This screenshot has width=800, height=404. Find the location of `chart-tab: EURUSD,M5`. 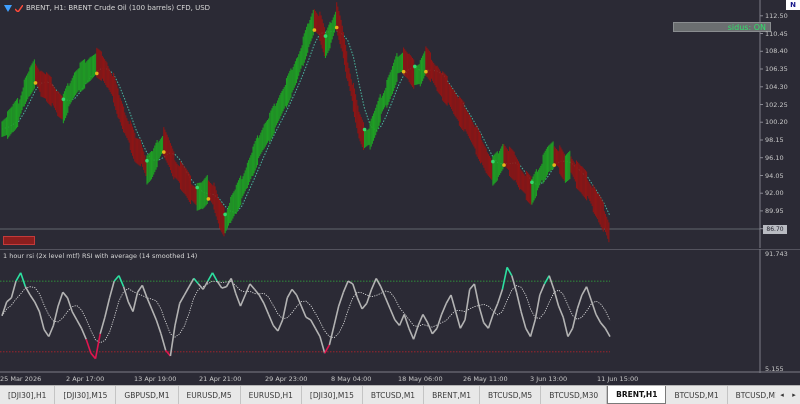

chart-tab: EURUSD,M5 is located at coordinates (210, 395).